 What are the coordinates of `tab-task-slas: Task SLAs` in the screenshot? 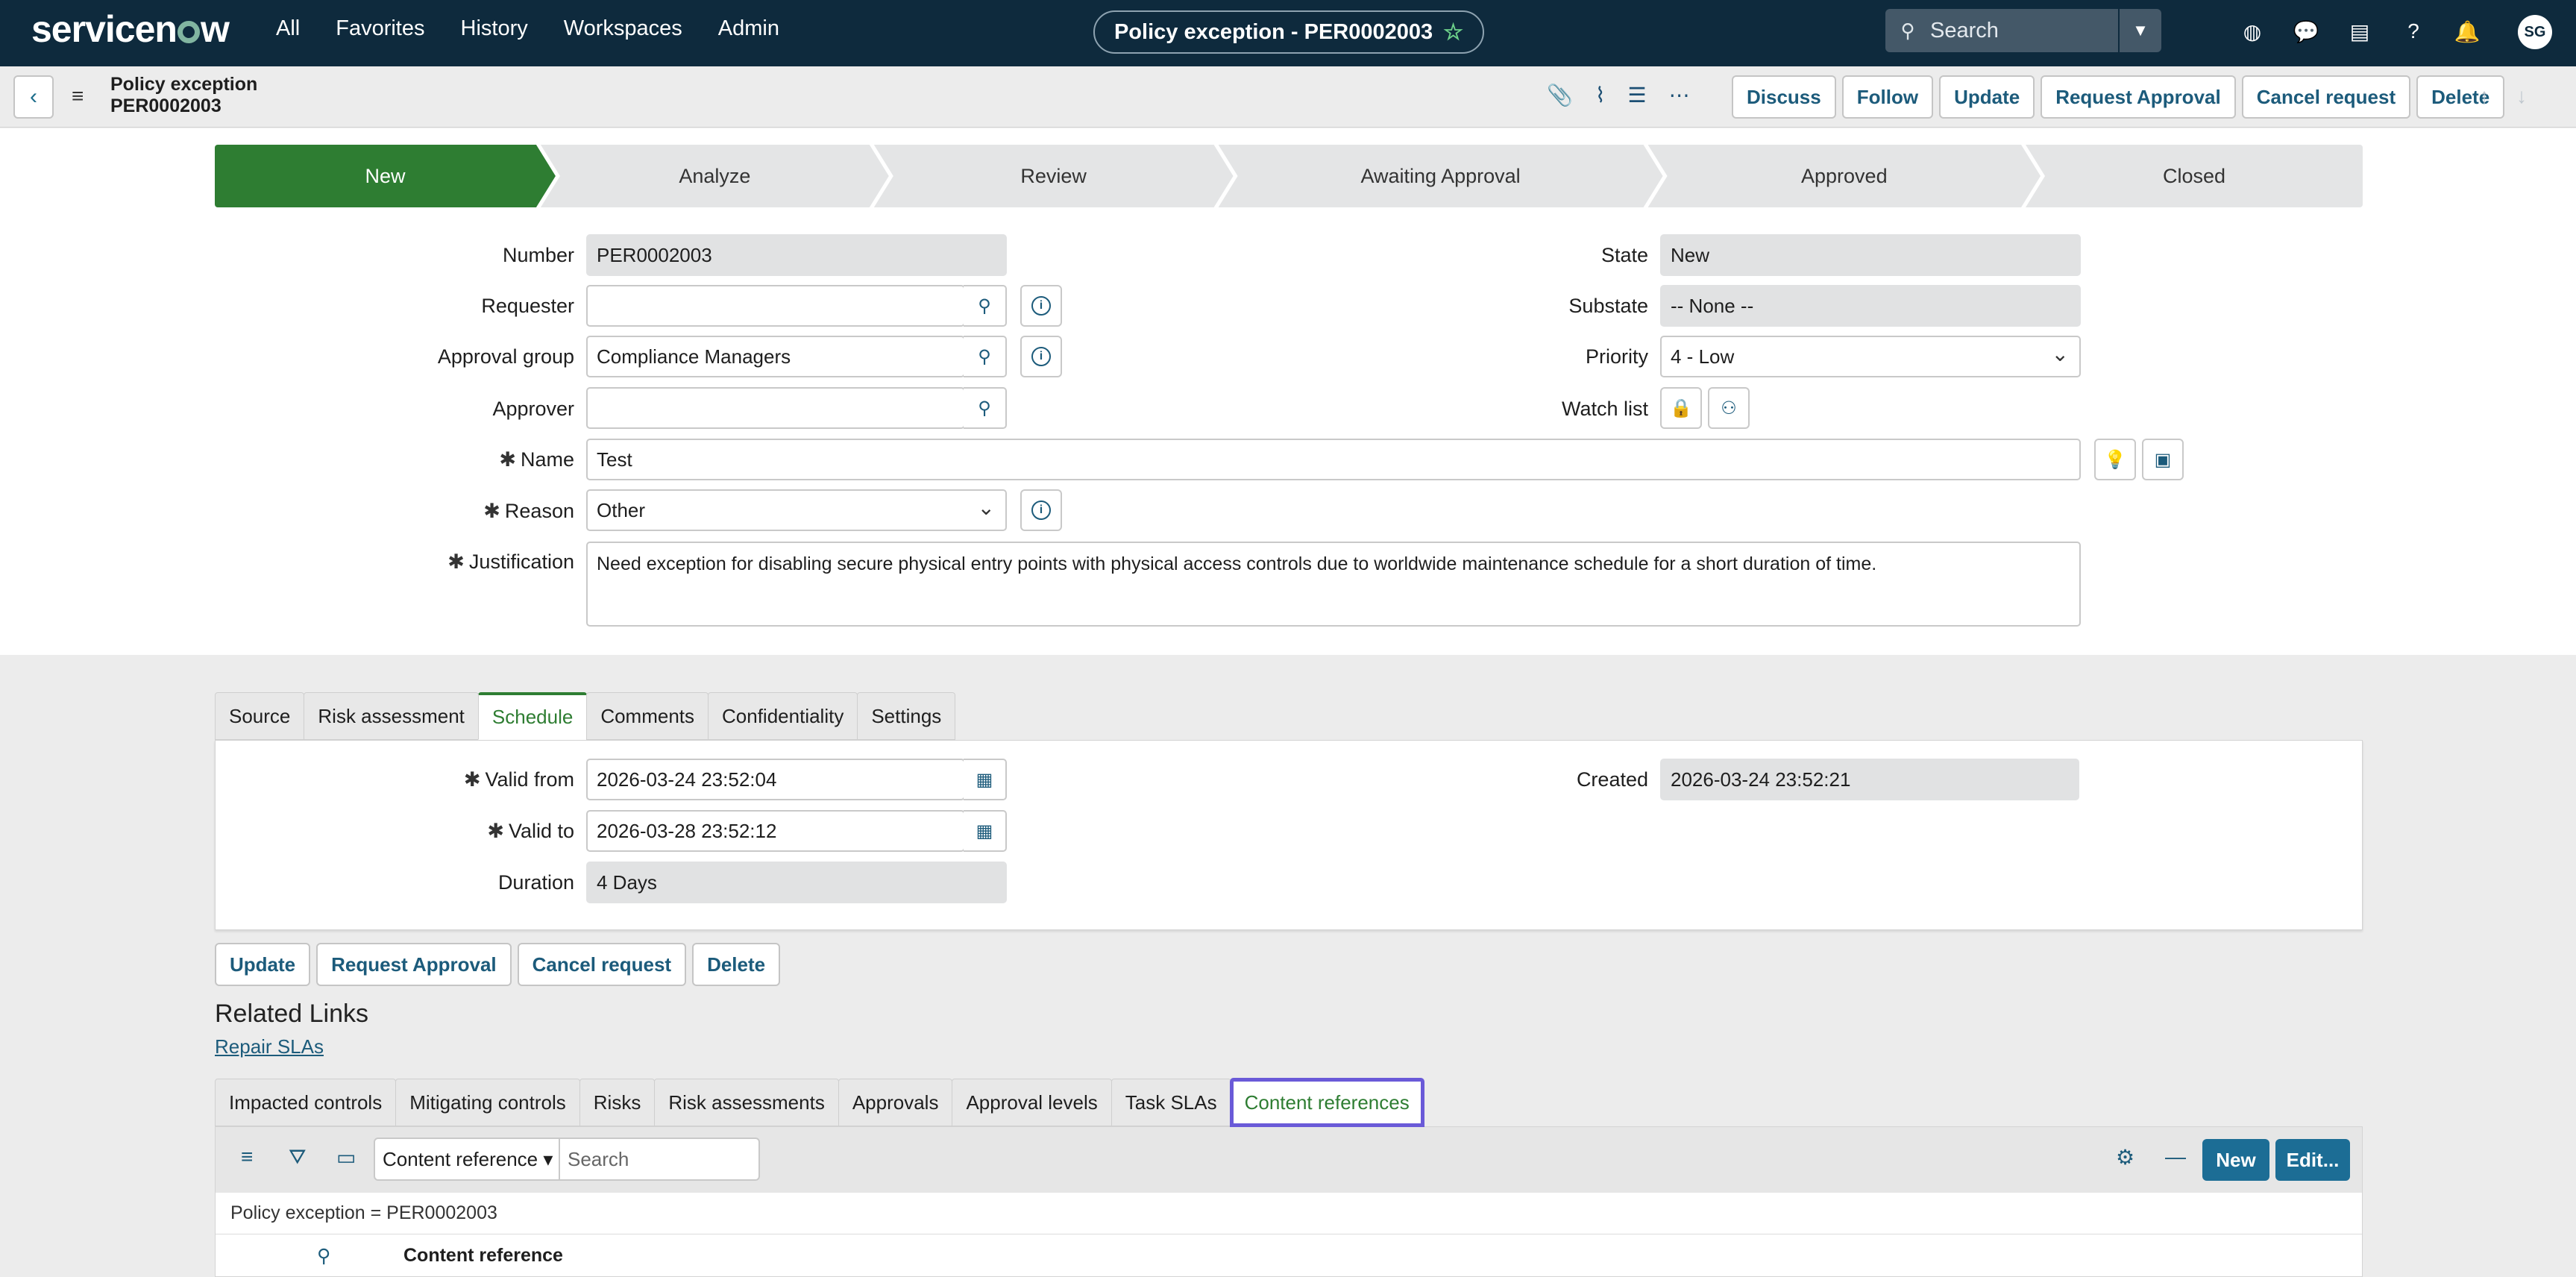 It's located at (1171, 1102).